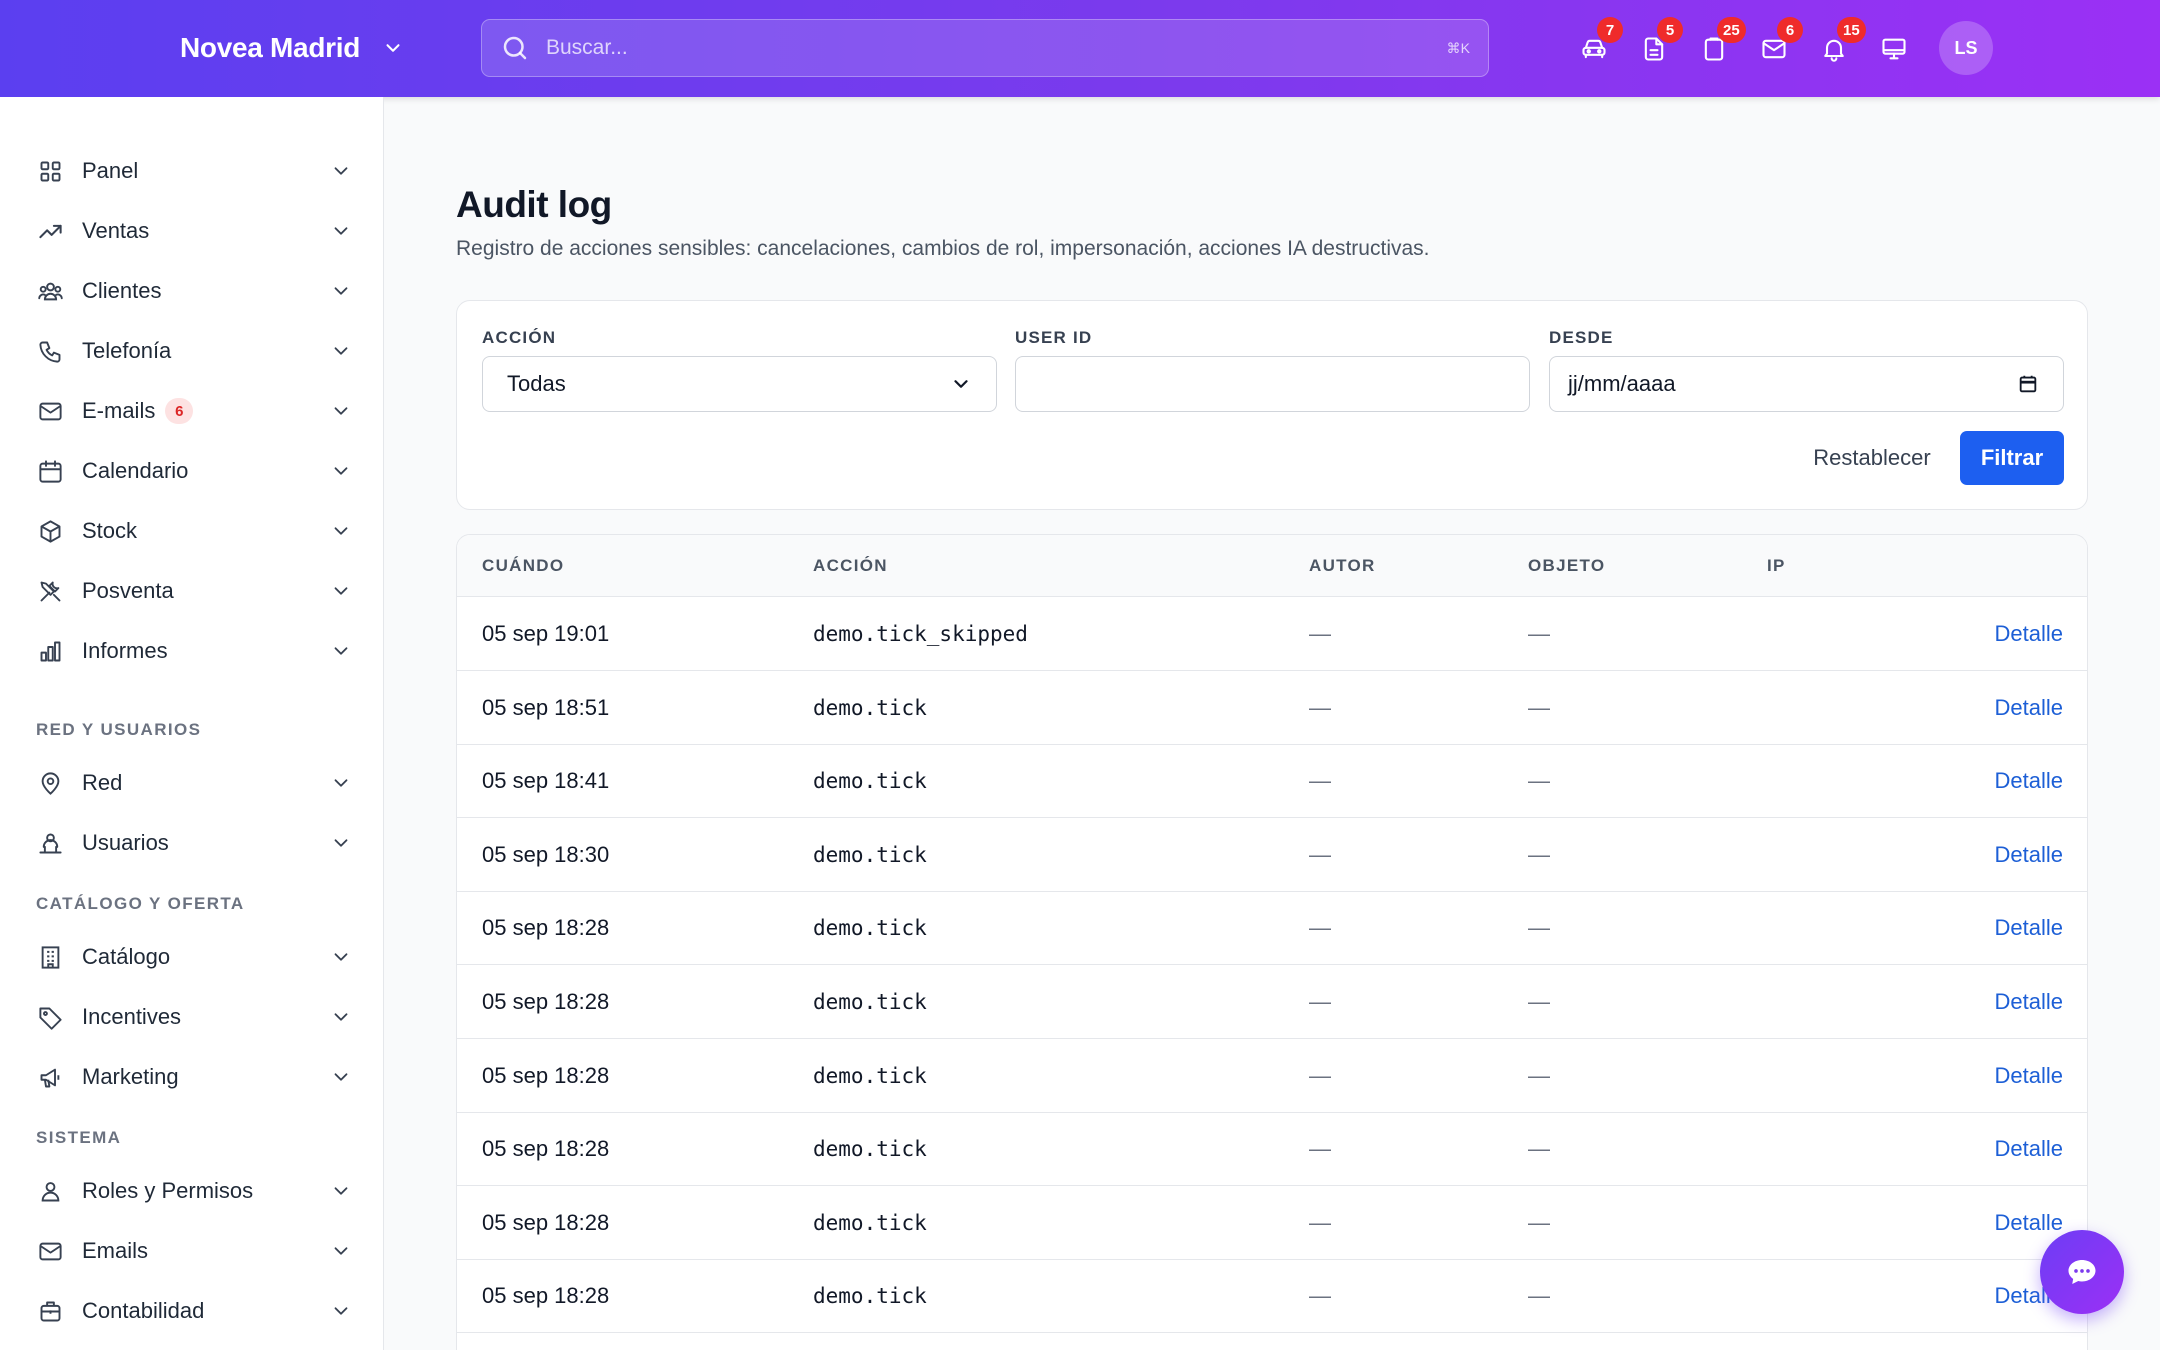 The width and height of the screenshot is (2160, 1350). Describe the element at coordinates (194, 1251) in the screenshot. I see `sidebar-item-emails-system: Emails` at that location.